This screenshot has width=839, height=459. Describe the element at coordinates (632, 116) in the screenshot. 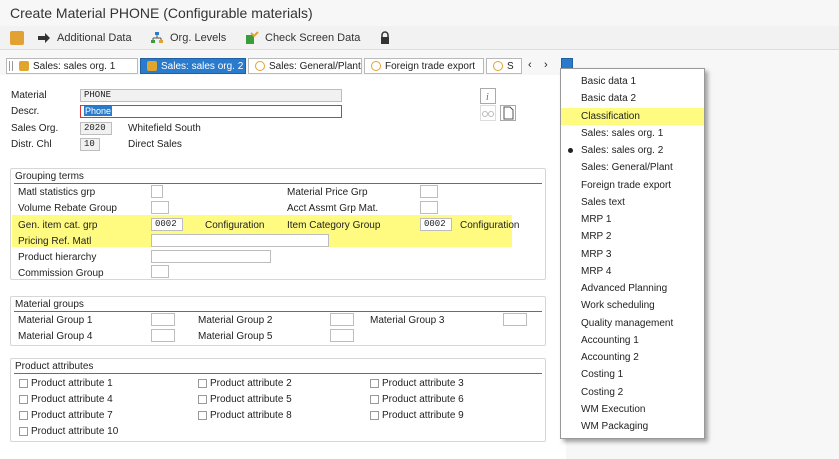

I see `menu-item-classification: Classification` at that location.